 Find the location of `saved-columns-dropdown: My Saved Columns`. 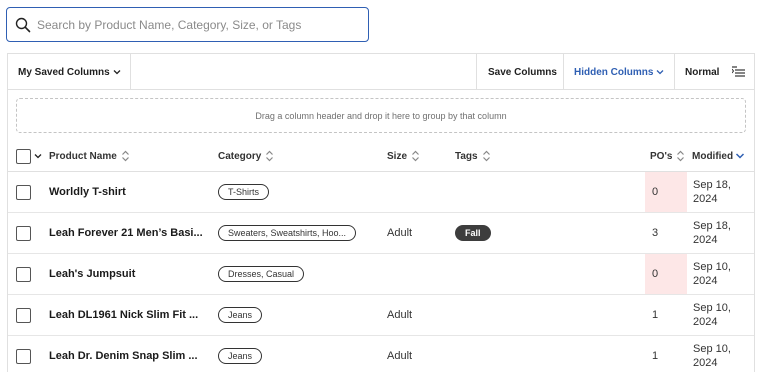

saved-columns-dropdown: My Saved Columns is located at coordinates (69, 72).